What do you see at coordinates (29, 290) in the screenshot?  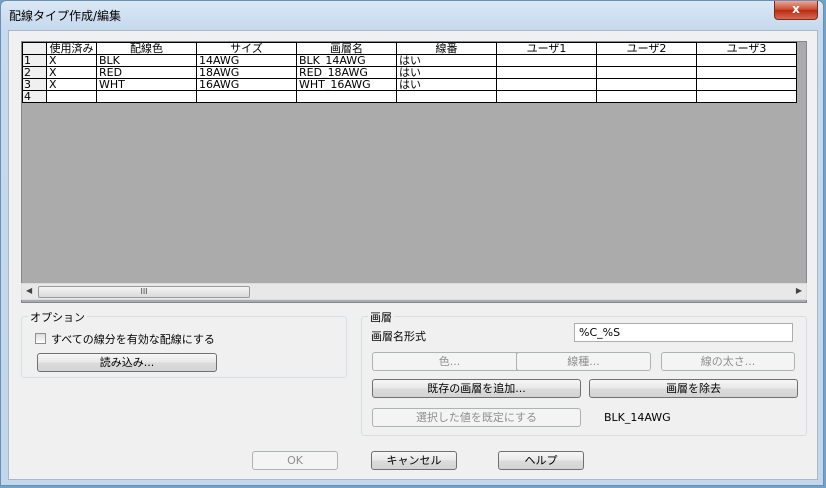 I see `scroll-left-icon: ◀` at bounding box center [29, 290].